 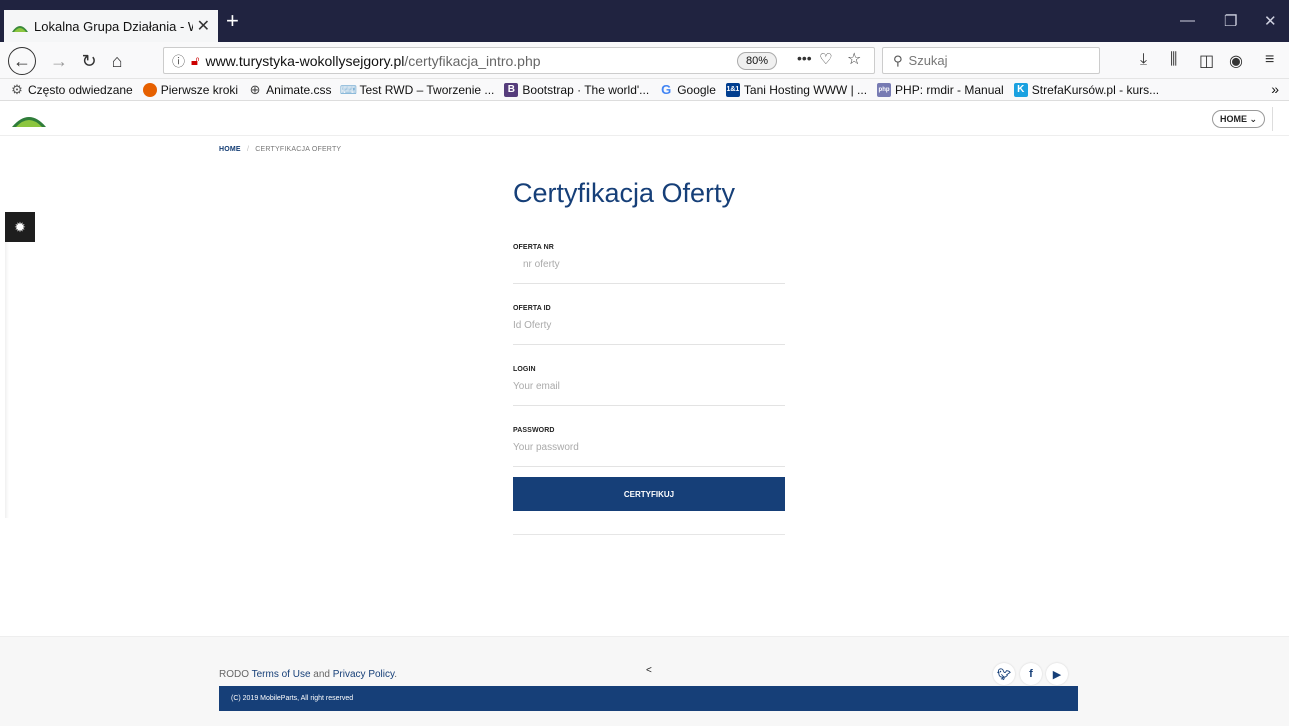 I want to click on site-logo-icon, so click(x=29, y=118).